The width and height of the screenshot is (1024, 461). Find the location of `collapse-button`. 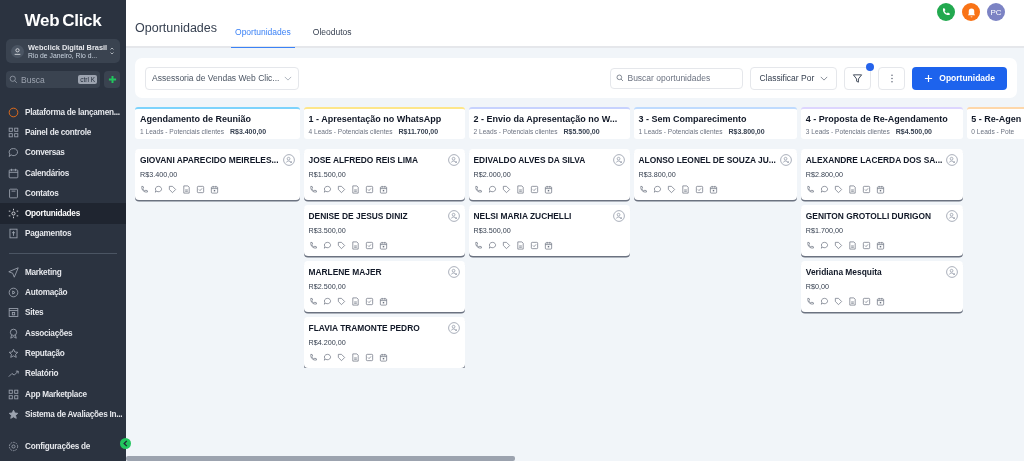

collapse-button is located at coordinates (125, 443).